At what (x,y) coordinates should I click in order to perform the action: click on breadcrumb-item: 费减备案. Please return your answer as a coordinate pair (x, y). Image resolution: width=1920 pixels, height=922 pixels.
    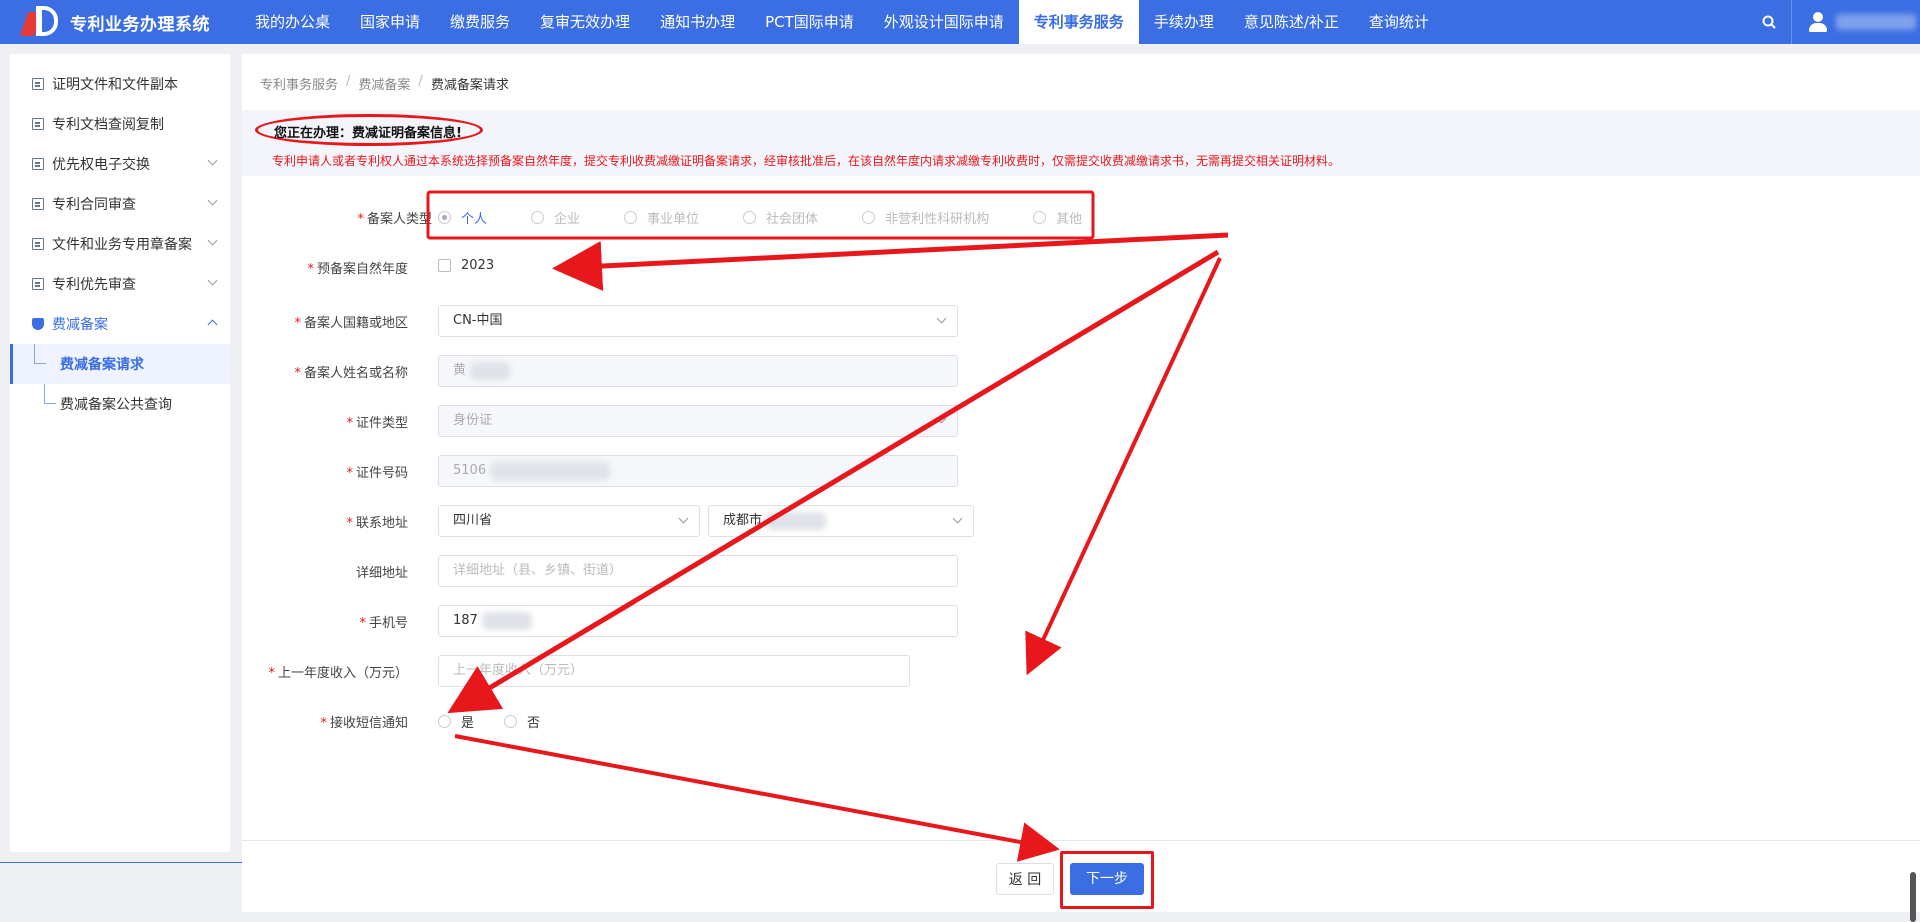
    Looking at the image, I should click on (384, 83).